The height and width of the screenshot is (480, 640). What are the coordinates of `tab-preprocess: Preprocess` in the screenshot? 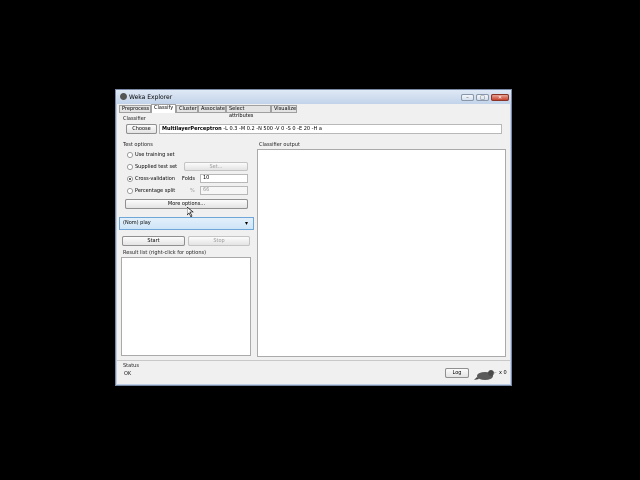 It's located at (135, 109).